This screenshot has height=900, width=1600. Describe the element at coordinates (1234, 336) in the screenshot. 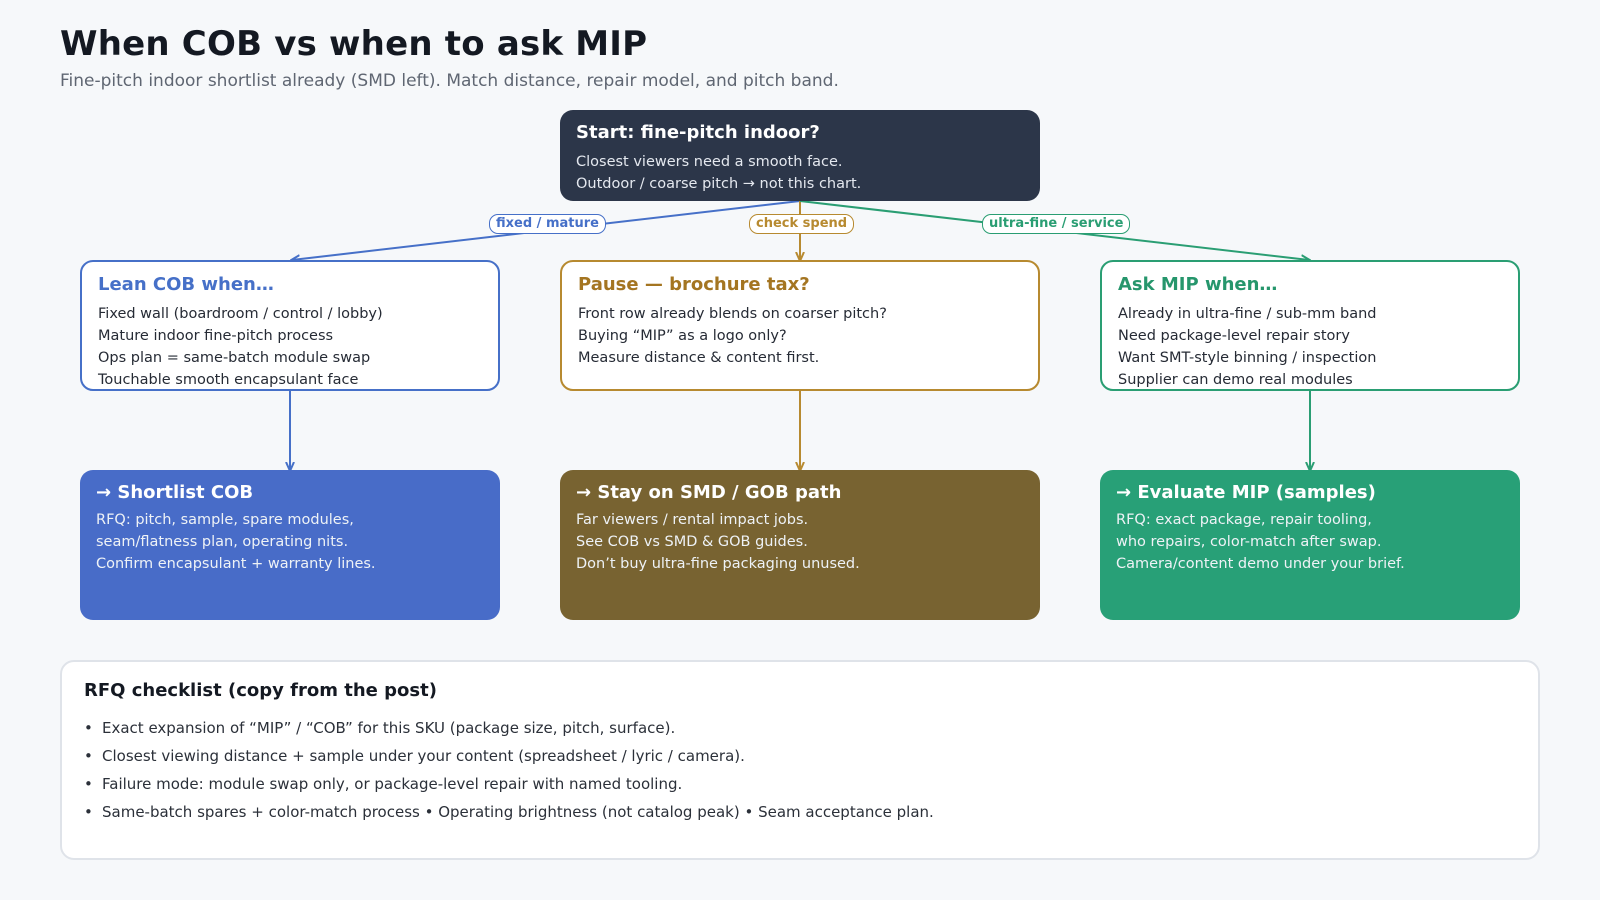

I see `decision-mip-line: Need package-level repair story` at that location.